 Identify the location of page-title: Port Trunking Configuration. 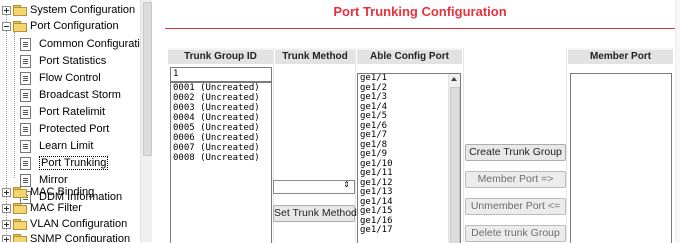
(420, 11).